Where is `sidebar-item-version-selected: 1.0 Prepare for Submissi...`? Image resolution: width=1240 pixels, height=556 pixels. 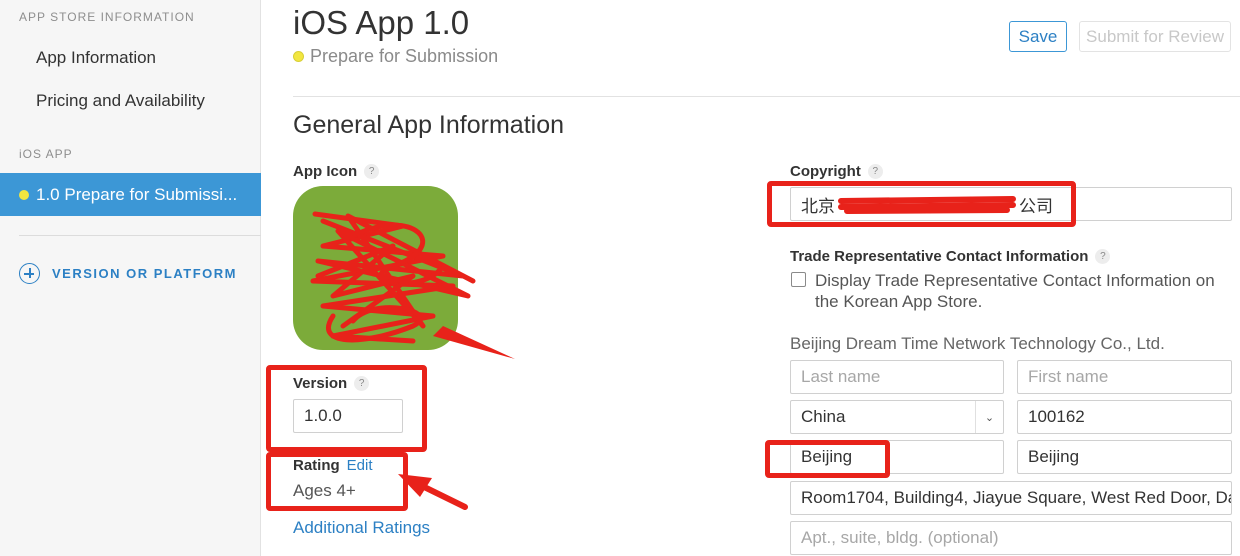
sidebar-item-version-selected: 1.0 Prepare for Submissi... is located at coordinates (130, 194).